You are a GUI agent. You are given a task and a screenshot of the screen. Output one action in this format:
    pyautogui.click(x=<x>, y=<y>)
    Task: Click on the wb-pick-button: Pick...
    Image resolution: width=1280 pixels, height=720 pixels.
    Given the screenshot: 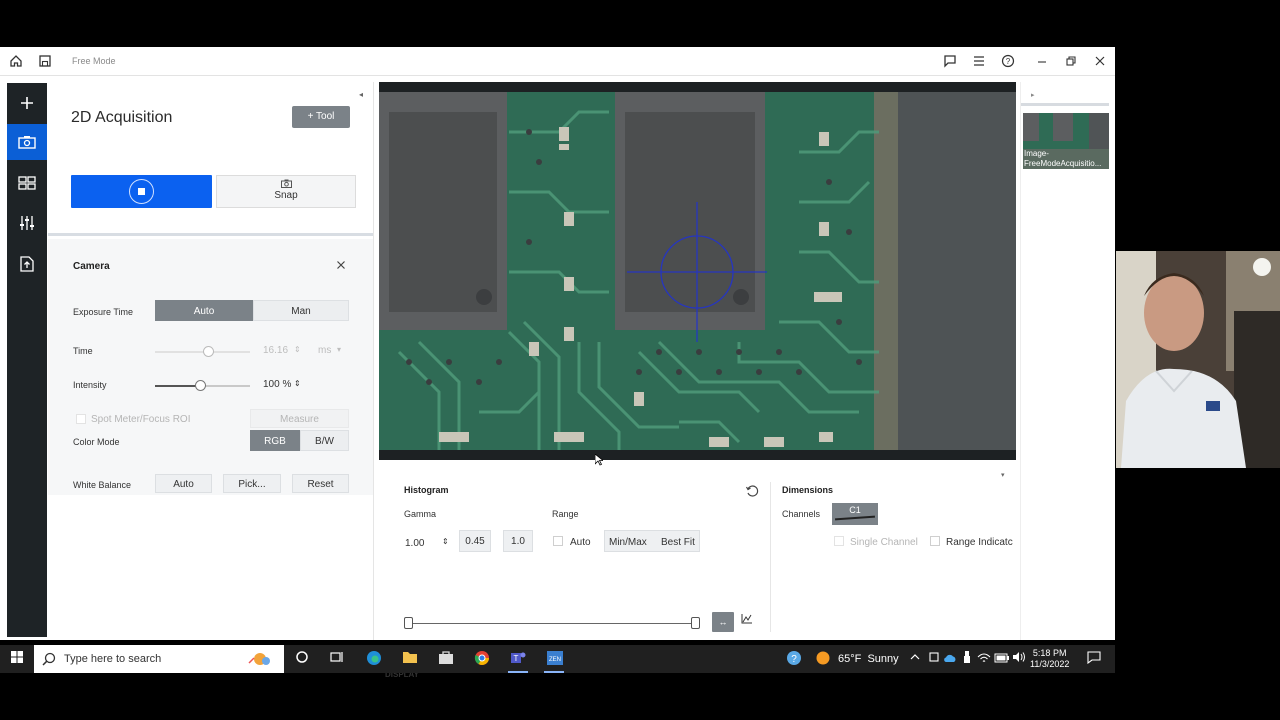 What is the action you would take?
    pyautogui.click(x=252, y=483)
    